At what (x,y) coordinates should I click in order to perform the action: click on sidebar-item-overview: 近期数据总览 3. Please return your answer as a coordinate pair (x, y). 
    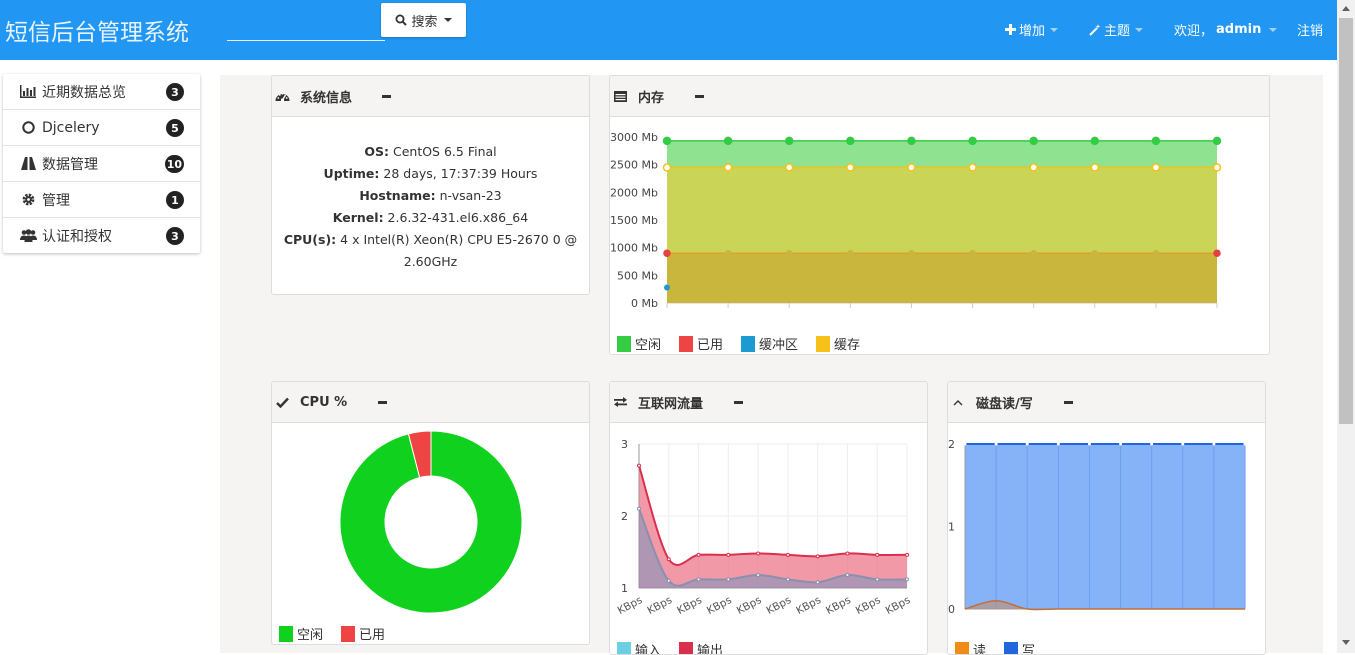
    Looking at the image, I should click on (101, 92).